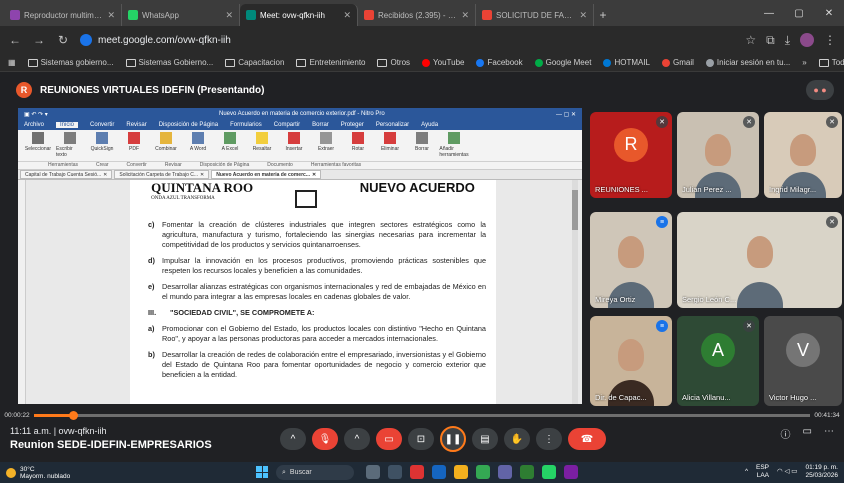 The image size is (844, 483). What do you see at coordinates (562, 62) in the screenshot?
I see `bookmark-item: Google Meet` at bounding box center [562, 62].